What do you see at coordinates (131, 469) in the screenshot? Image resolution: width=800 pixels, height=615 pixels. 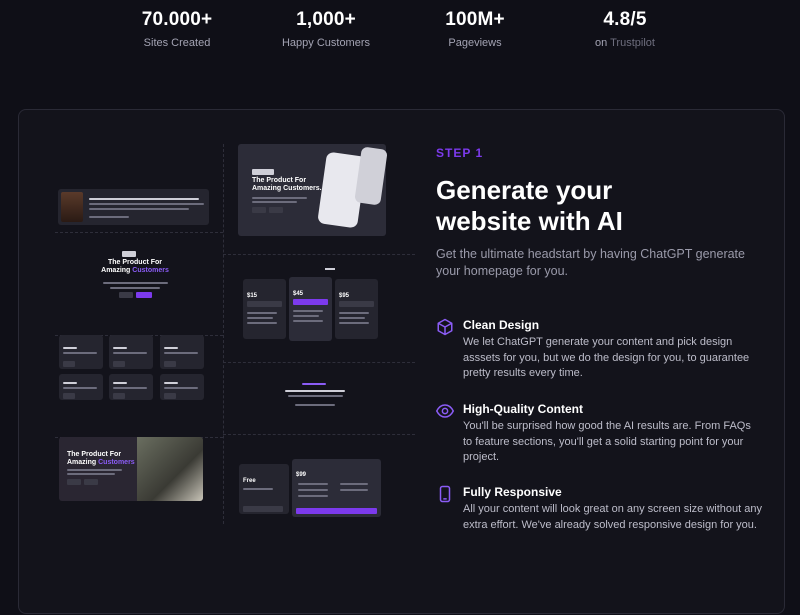 I see `hero-image-block: The Product For Amazing Customers` at bounding box center [131, 469].